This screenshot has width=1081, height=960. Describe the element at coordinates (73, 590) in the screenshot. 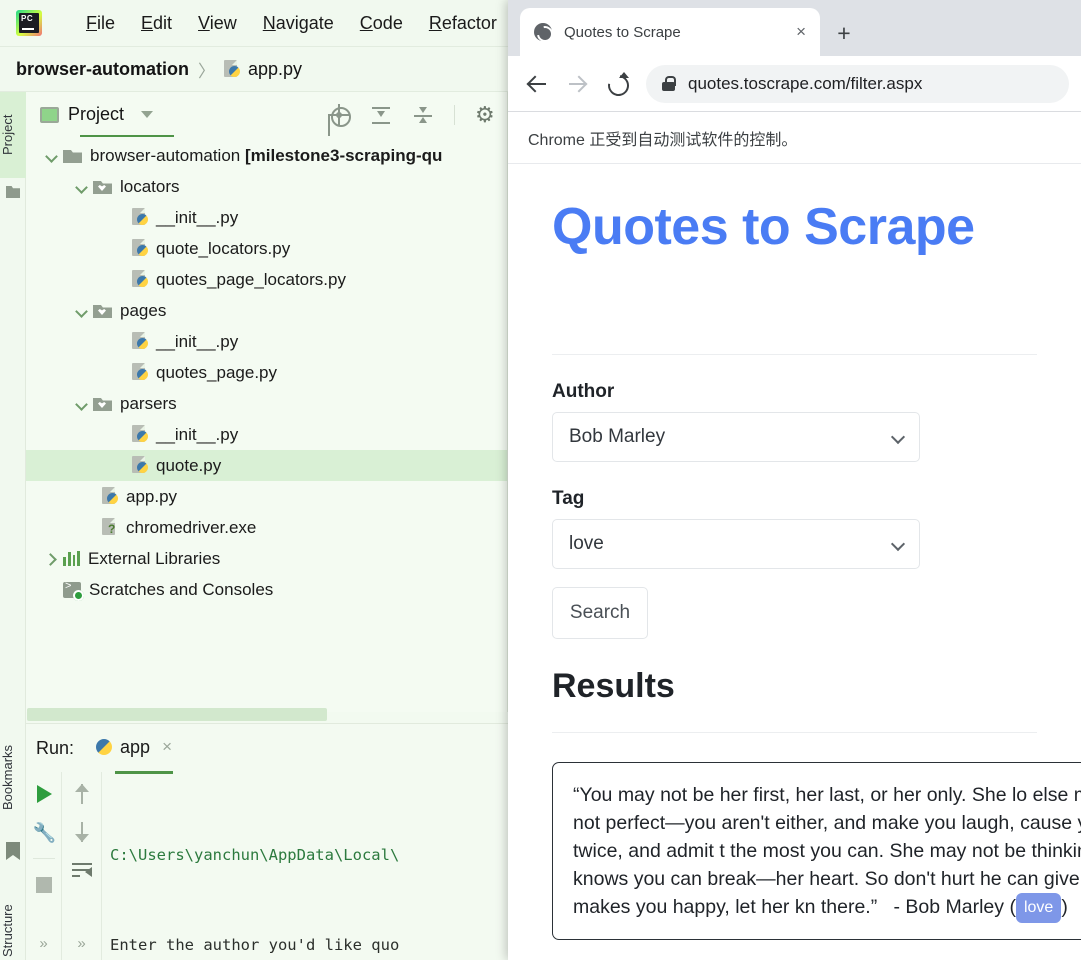

I see `scratches-icon` at that location.